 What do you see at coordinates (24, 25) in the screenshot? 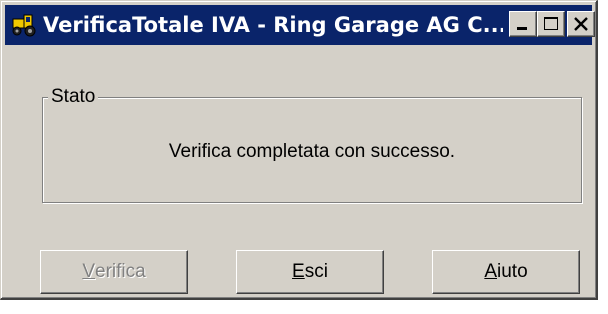
I see `tractor-icon` at bounding box center [24, 25].